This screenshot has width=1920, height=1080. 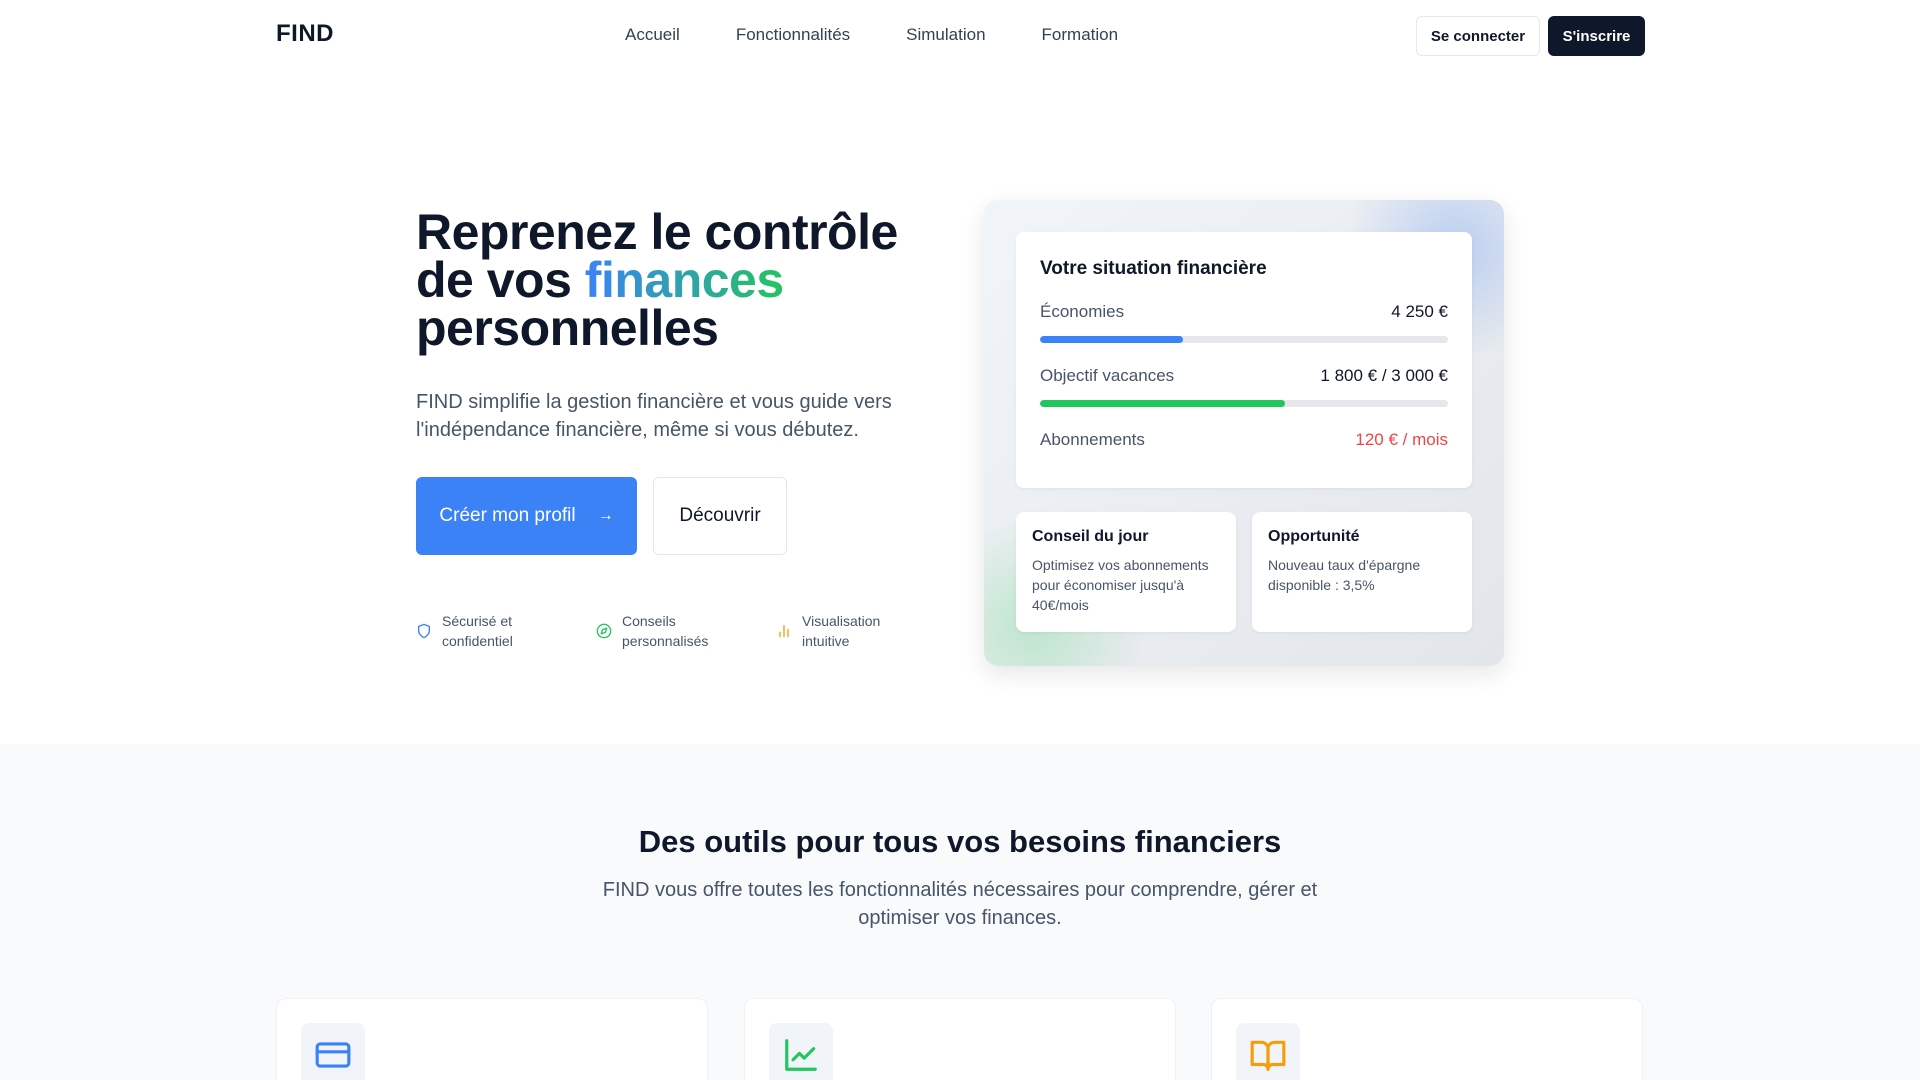 What do you see at coordinates (793, 35) in the screenshot?
I see `nav-link-fonctionnalites: Fonctionnalités` at bounding box center [793, 35].